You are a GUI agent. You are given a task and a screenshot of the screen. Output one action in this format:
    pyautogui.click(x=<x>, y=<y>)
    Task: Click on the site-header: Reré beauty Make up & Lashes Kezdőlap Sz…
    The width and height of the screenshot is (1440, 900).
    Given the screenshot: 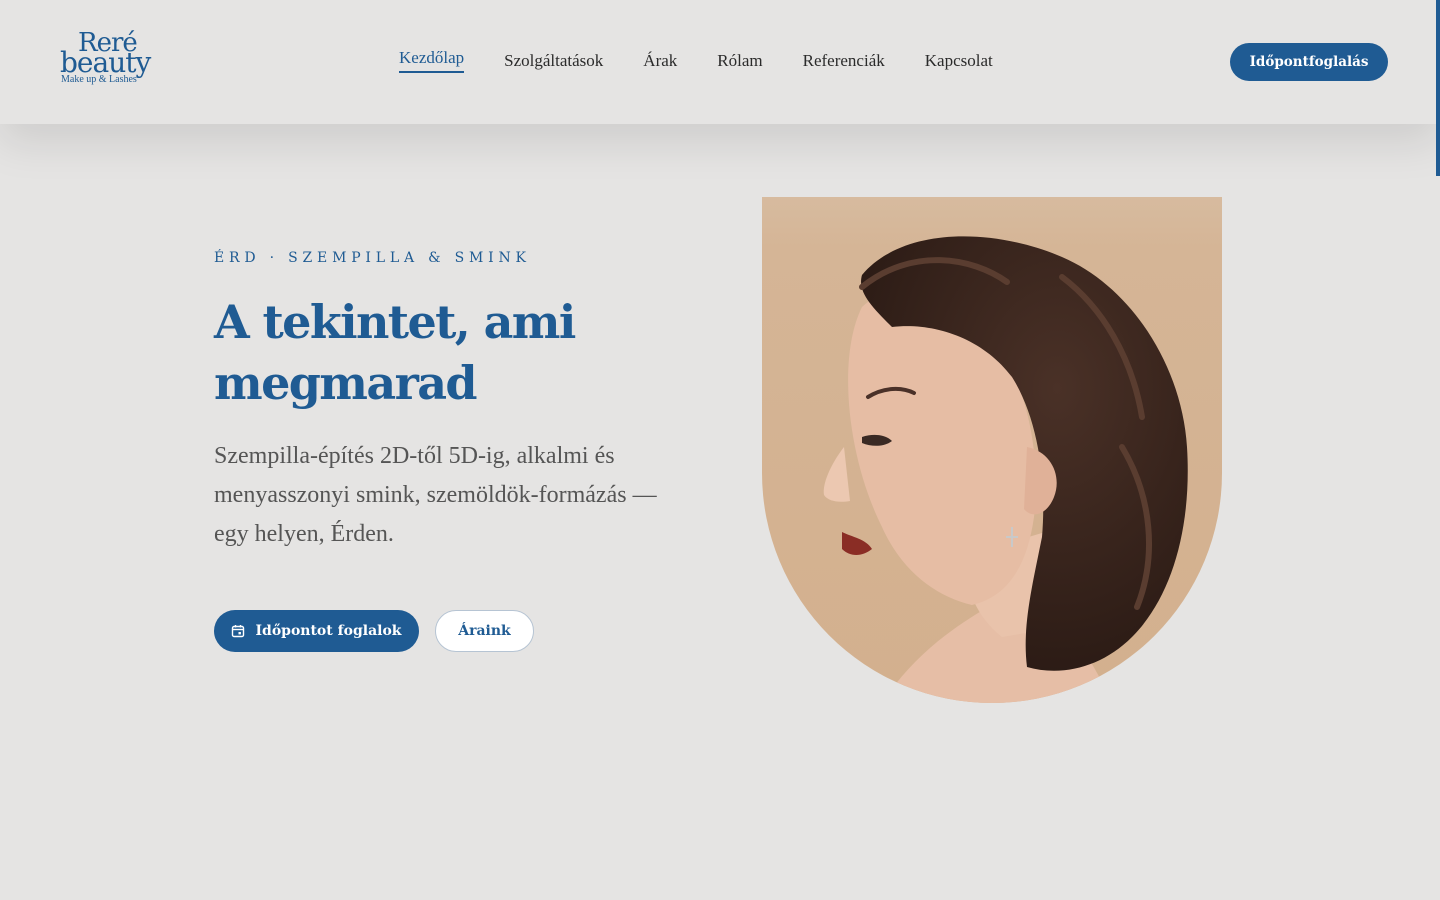 What is the action you would take?
    pyautogui.click(x=720, y=62)
    